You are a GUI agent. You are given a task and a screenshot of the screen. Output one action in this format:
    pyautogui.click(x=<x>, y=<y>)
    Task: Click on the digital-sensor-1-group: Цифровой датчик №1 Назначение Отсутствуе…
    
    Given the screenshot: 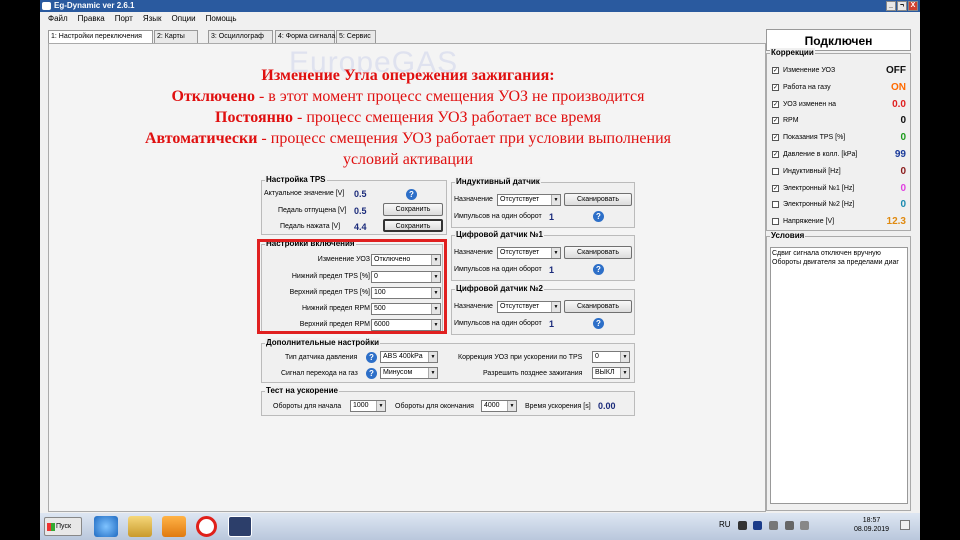 What is the action you would take?
    pyautogui.click(x=543, y=255)
    